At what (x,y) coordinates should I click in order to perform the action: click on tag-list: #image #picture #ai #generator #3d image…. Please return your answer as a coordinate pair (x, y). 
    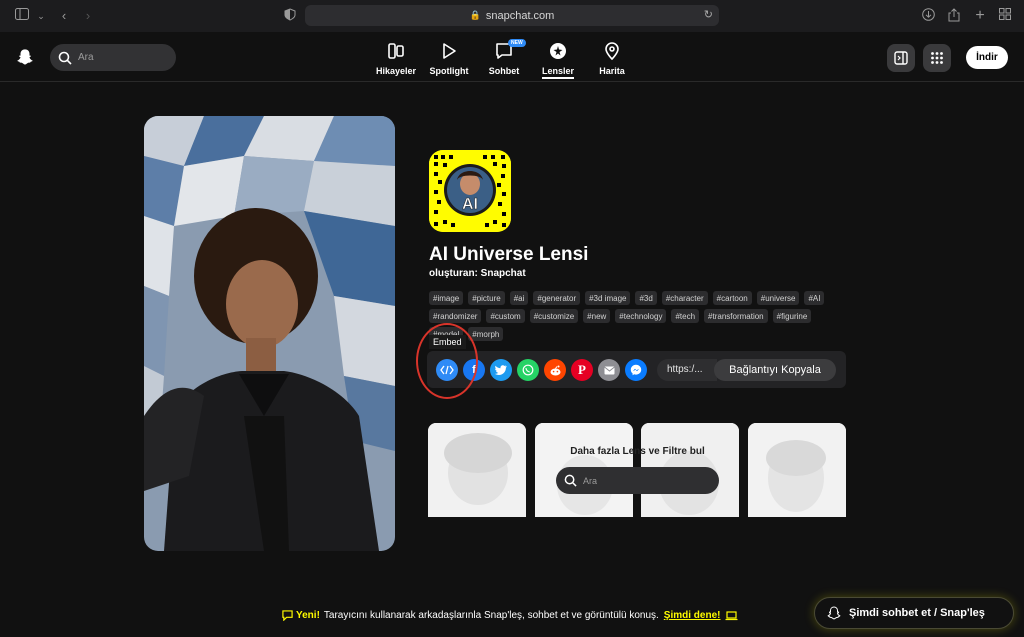
    Looking at the image, I should click on (634, 316).